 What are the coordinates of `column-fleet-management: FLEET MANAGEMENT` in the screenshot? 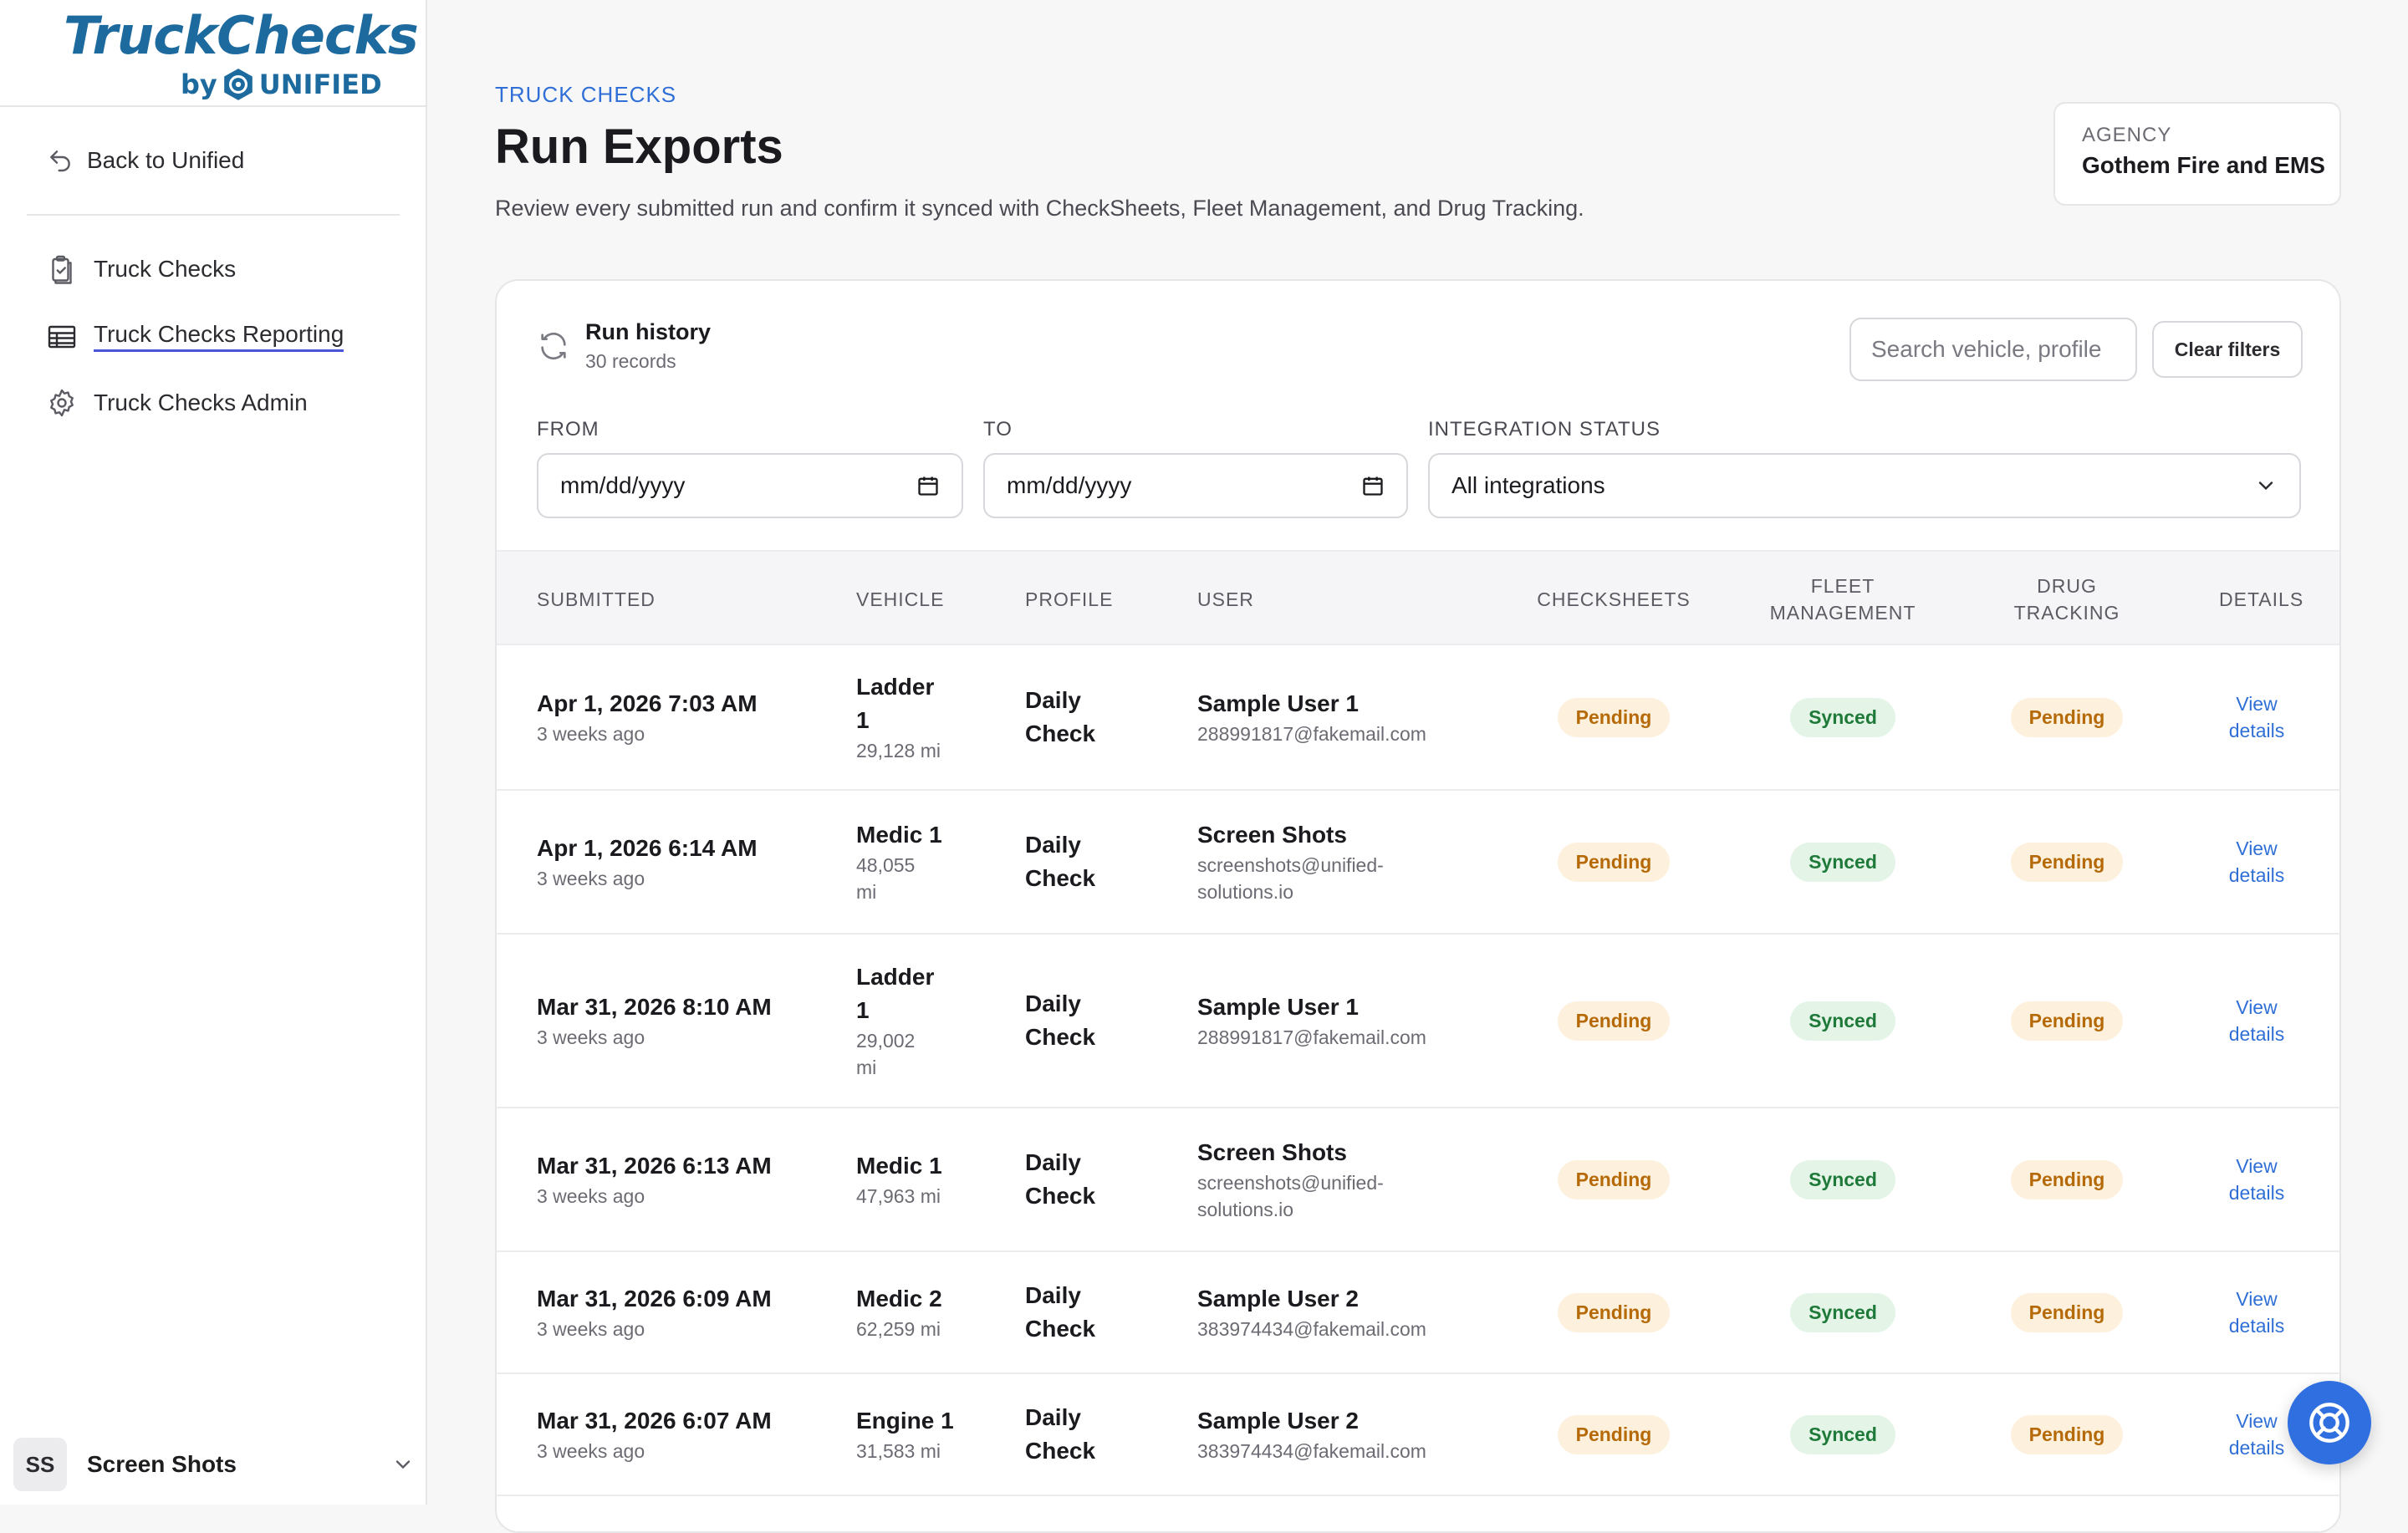 It's located at (1843, 599).